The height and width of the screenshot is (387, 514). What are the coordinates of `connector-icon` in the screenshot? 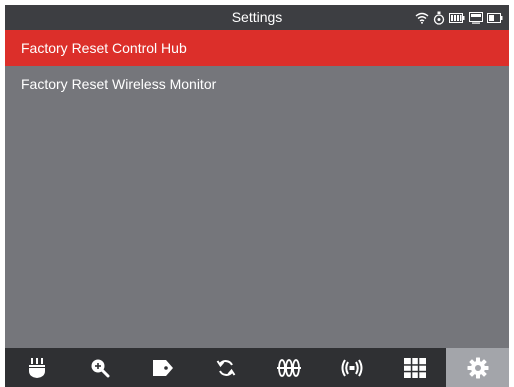 It's located at (37, 368).